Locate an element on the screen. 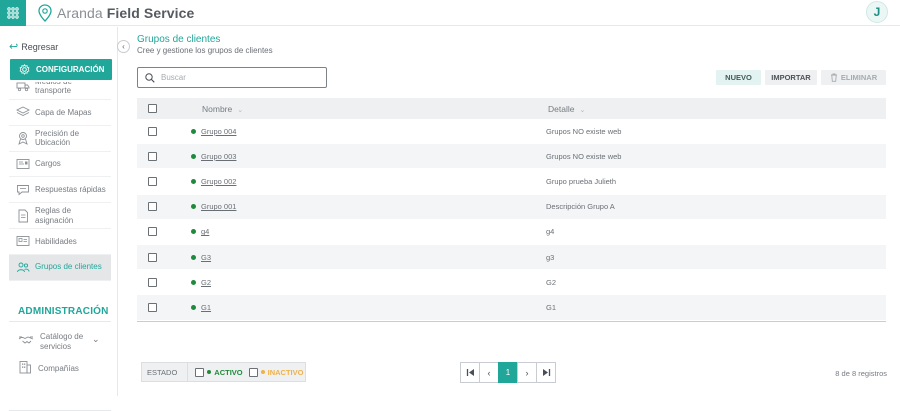 This screenshot has height=411, width=900. chevron-left-icon: ‹ is located at coordinates (123, 46).